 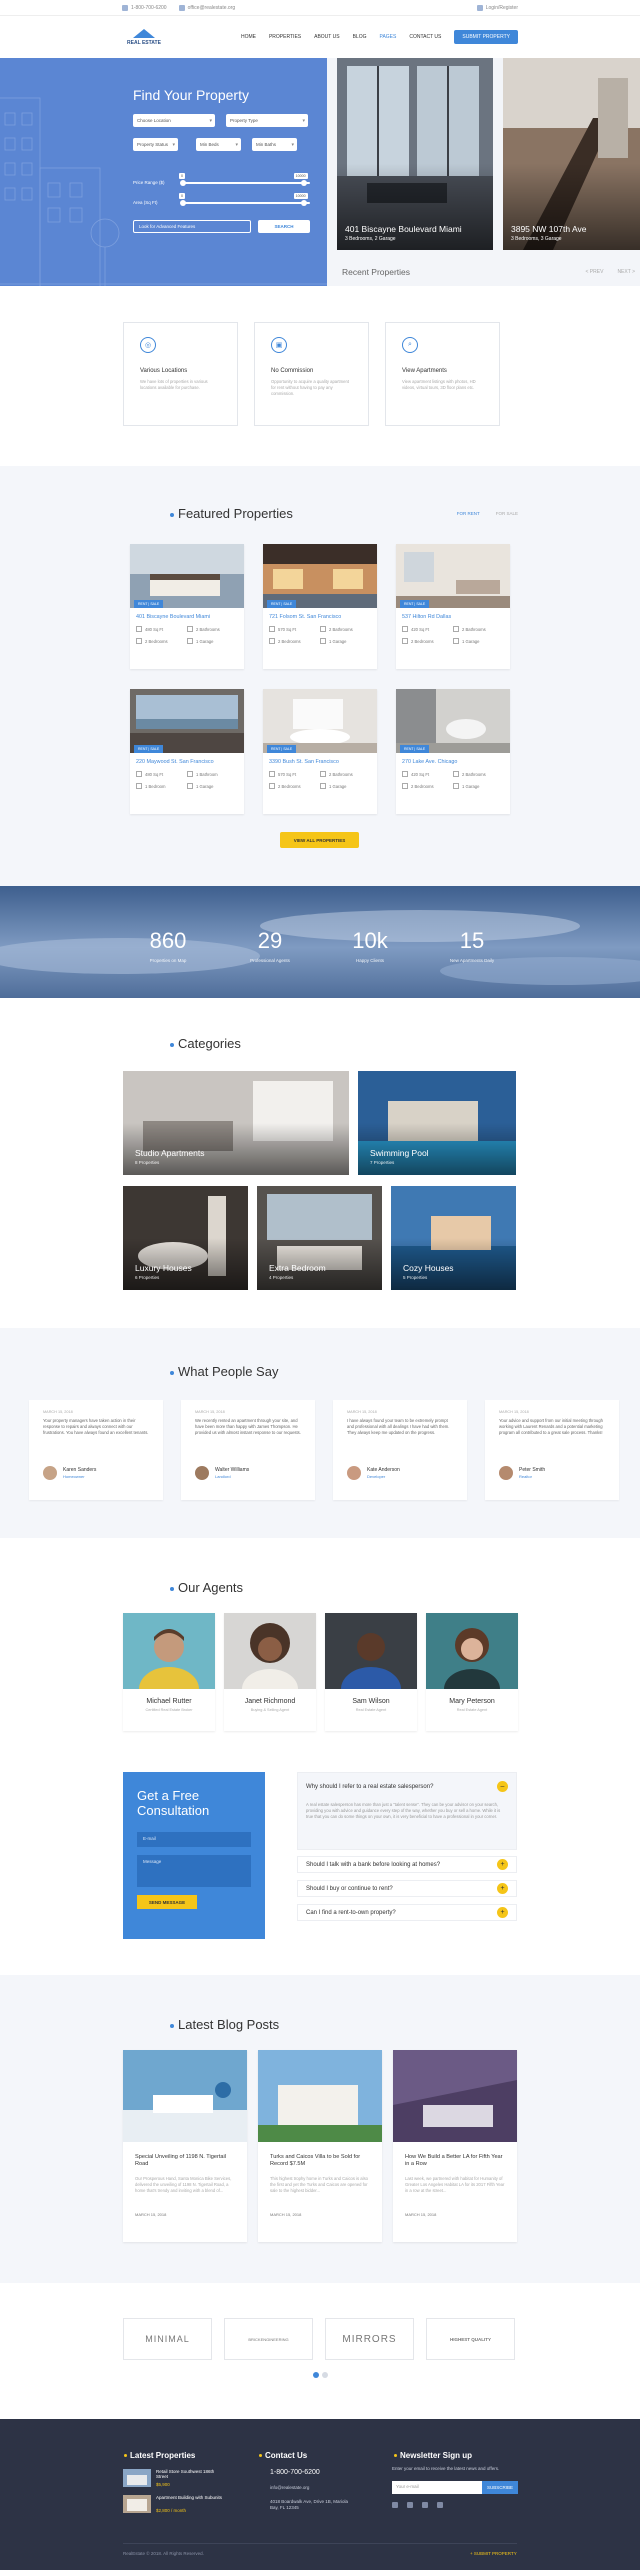 I want to click on category-tile: Luxury Houses 6 Properties, so click(x=185, y=1238).